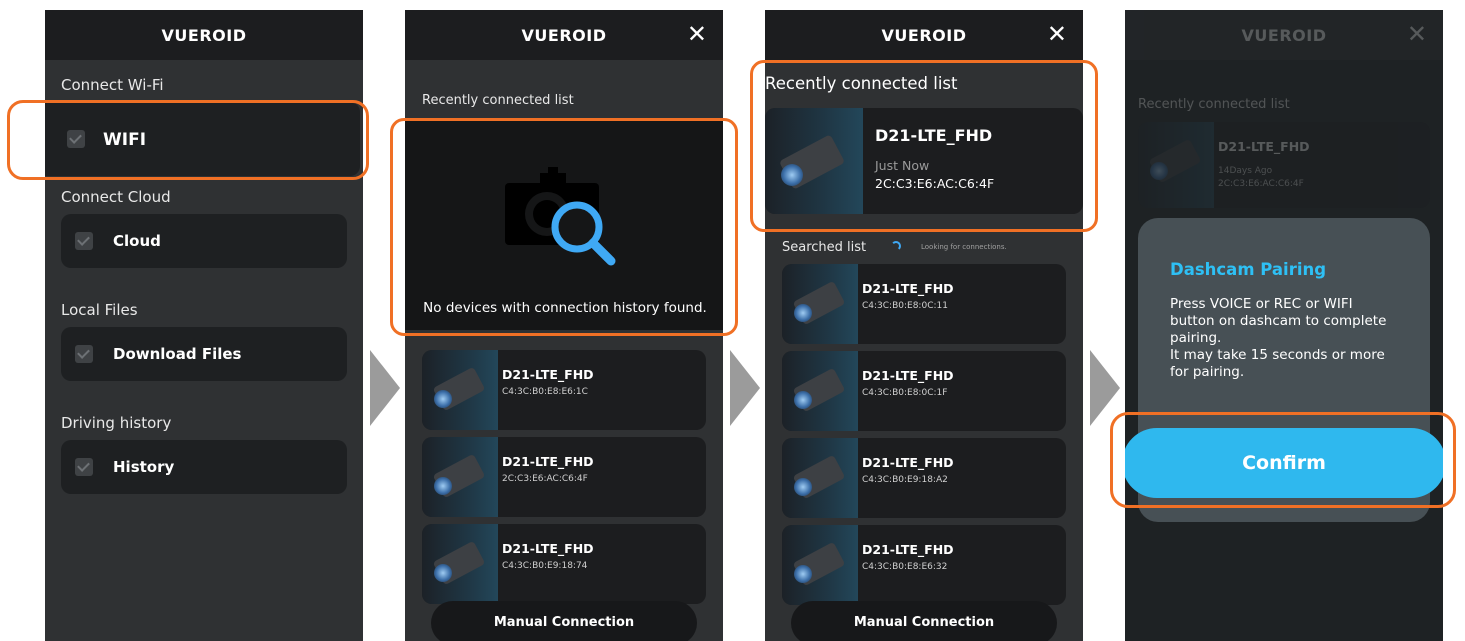 Image resolution: width=1465 pixels, height=641 pixels. What do you see at coordinates (905, 567) in the screenshot?
I see `device-mac: C4:3C:B0:E8:E6:32` at bounding box center [905, 567].